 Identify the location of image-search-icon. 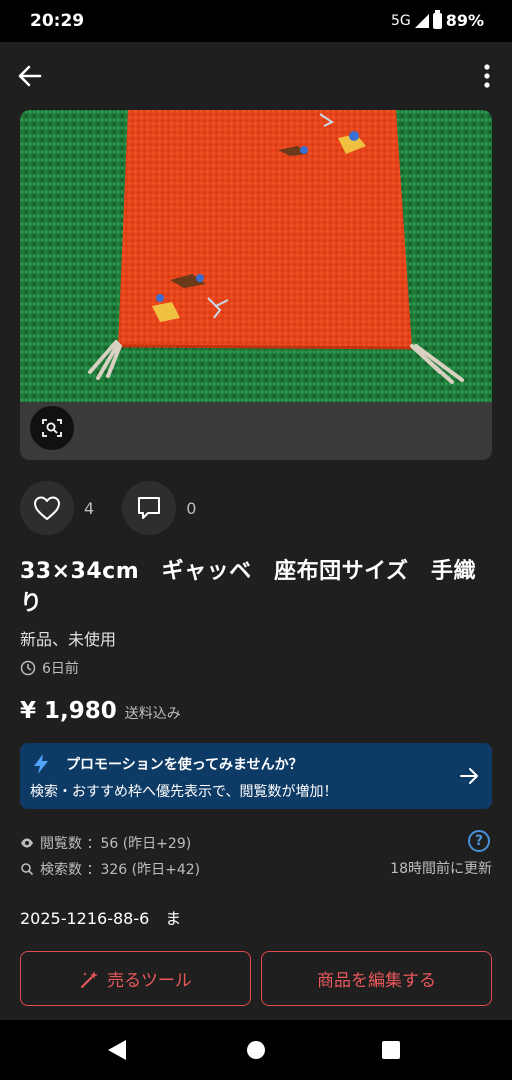
(52, 428).